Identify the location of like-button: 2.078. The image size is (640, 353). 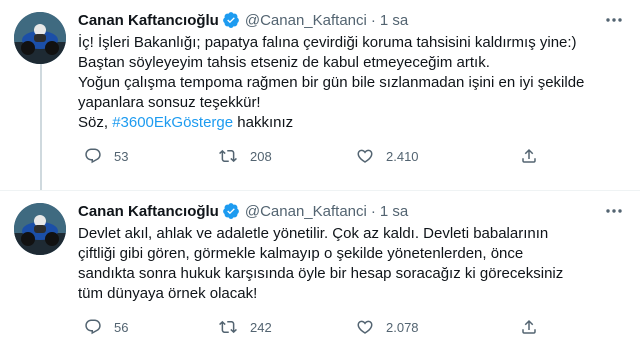
(387, 327).